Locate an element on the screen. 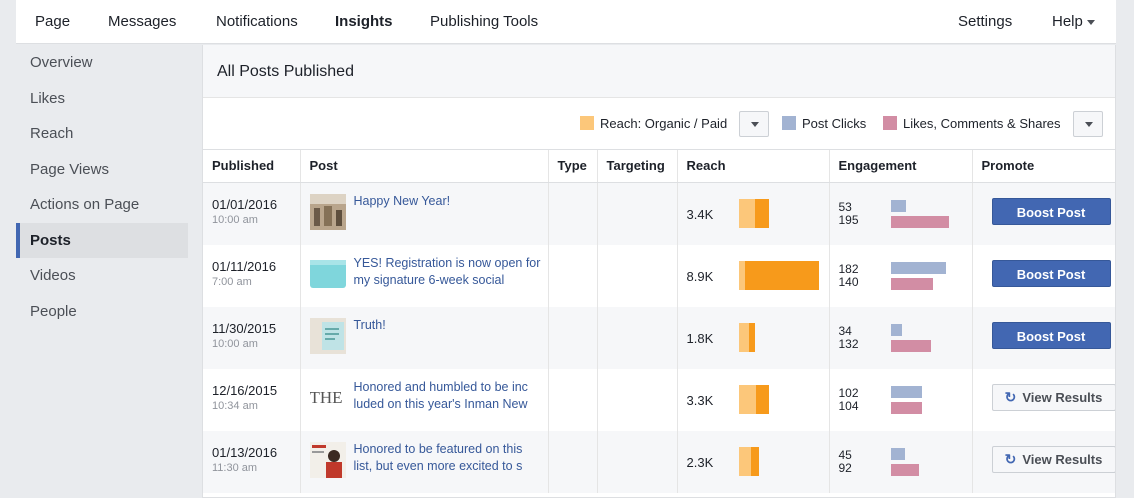 The width and height of the screenshot is (1134, 498). refresh-icon: ↻ is located at coordinates (1010, 396).